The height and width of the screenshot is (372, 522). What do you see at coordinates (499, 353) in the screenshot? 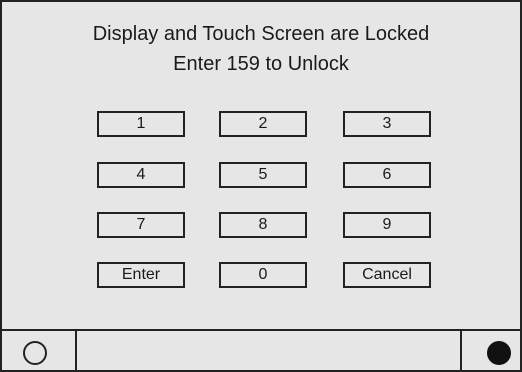
I see `filled-circle-icon` at bounding box center [499, 353].